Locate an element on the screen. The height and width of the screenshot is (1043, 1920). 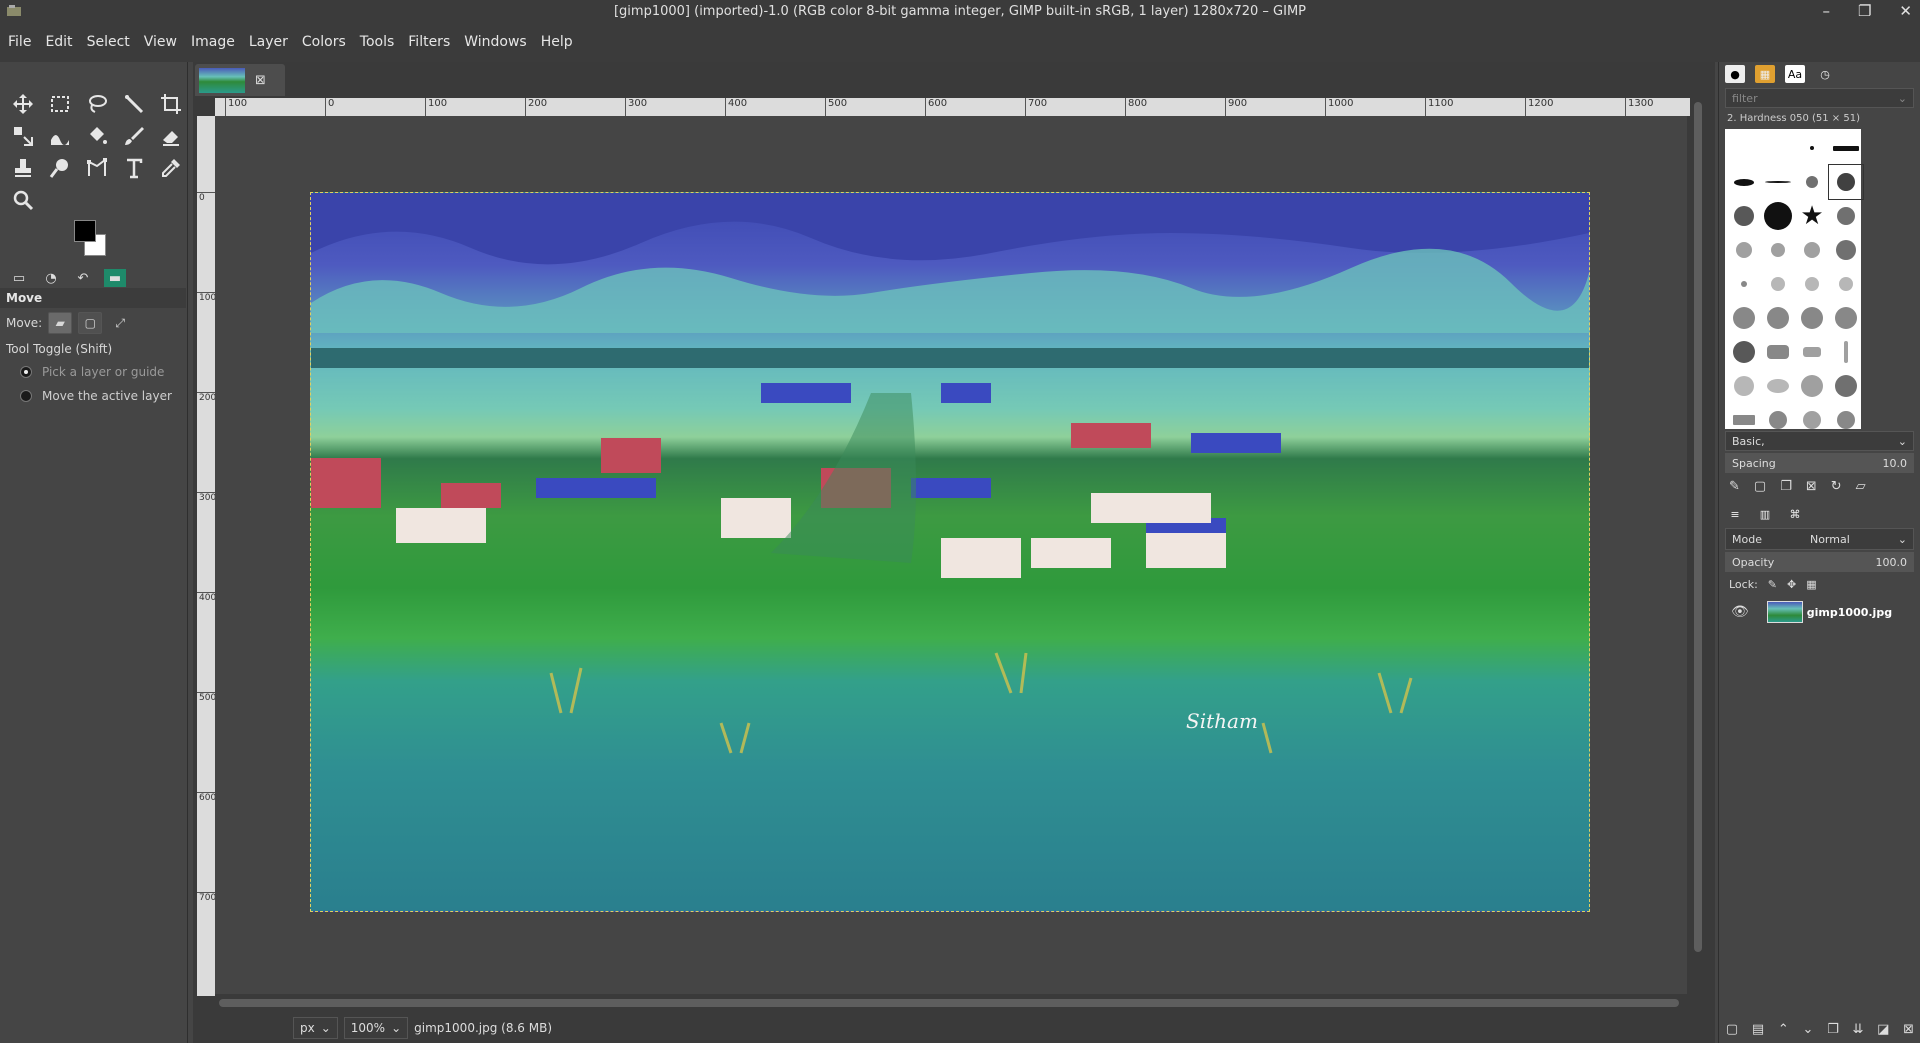
maximize-button: ❐ is located at coordinates (1864, 11).